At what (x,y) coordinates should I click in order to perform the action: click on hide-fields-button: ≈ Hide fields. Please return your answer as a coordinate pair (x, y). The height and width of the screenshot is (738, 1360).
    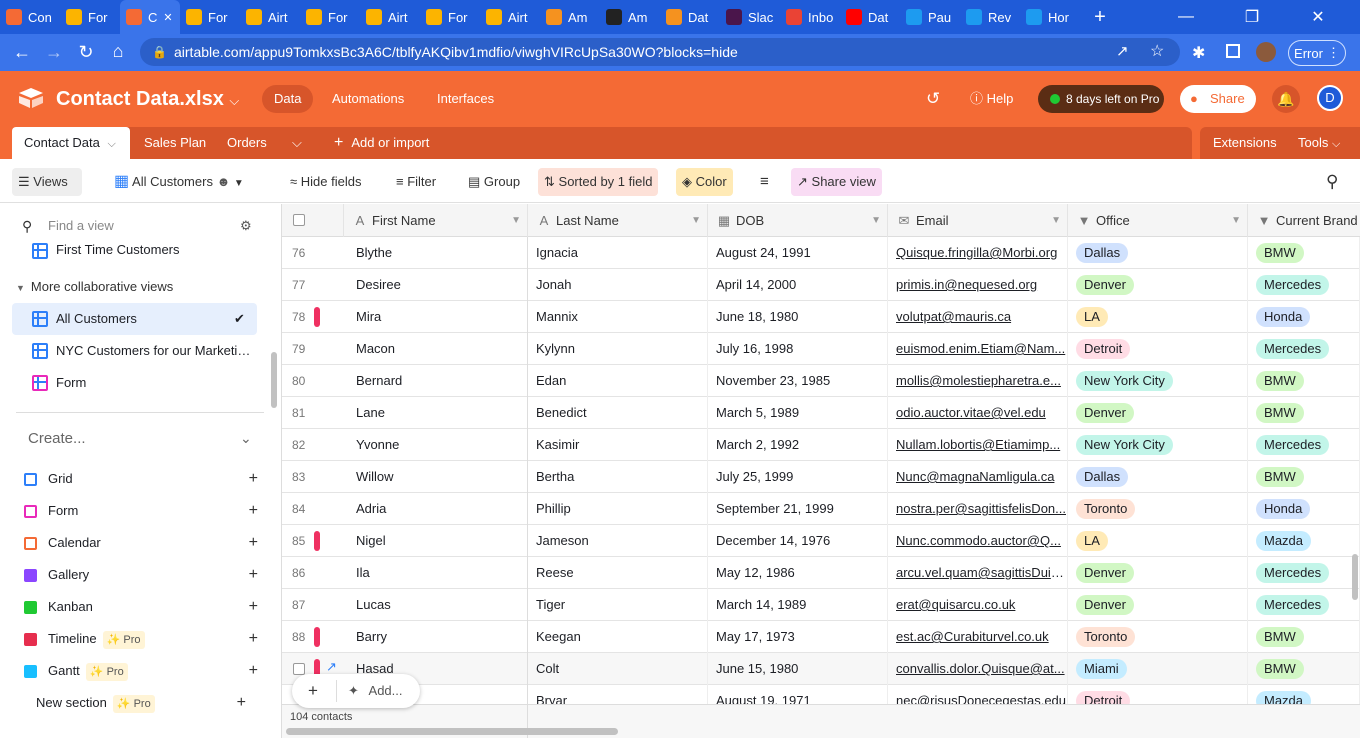
    Looking at the image, I should click on (325, 182).